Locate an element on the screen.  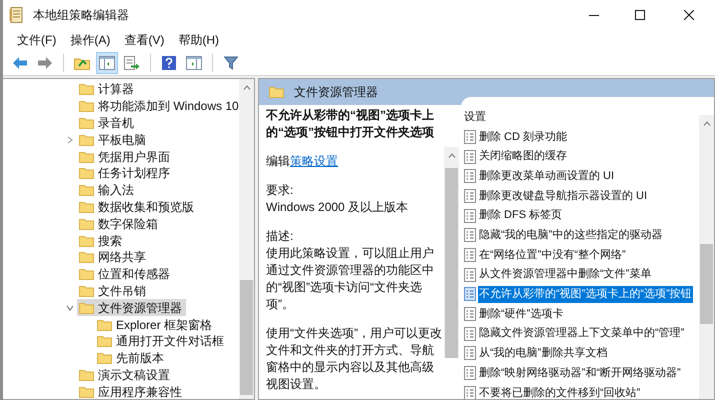
requirements-text: Windows 2000 及以上版本 is located at coordinates (338, 207).